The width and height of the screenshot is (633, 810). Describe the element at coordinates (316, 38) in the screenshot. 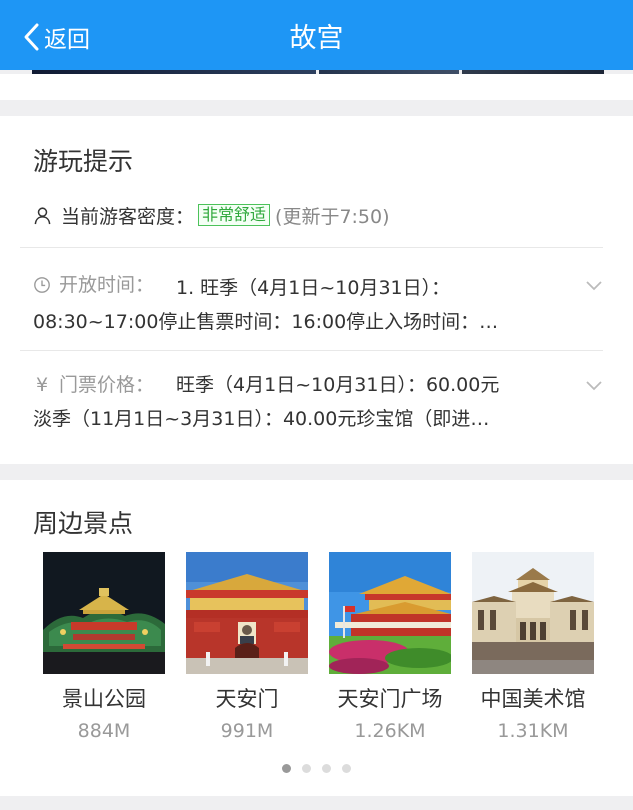

I see `page-title: 故宫` at that location.